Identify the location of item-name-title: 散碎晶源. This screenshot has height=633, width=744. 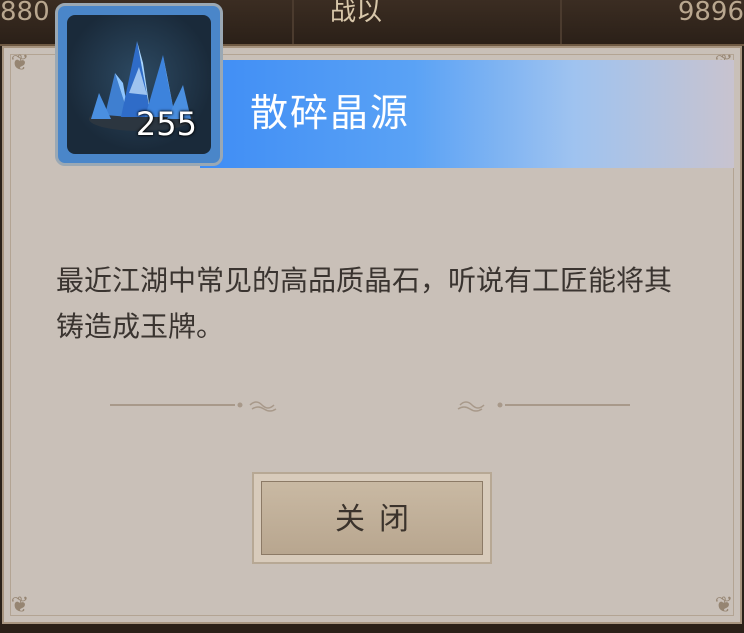
(330, 113).